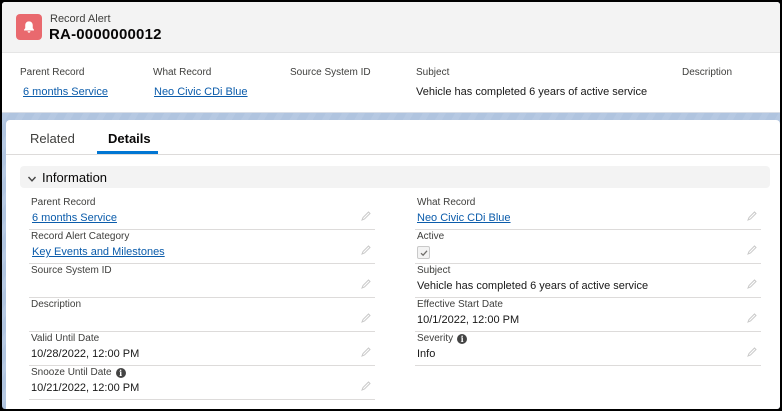  Describe the element at coordinates (588, 349) in the screenshot. I see `field-severity: Severity i Info` at that location.